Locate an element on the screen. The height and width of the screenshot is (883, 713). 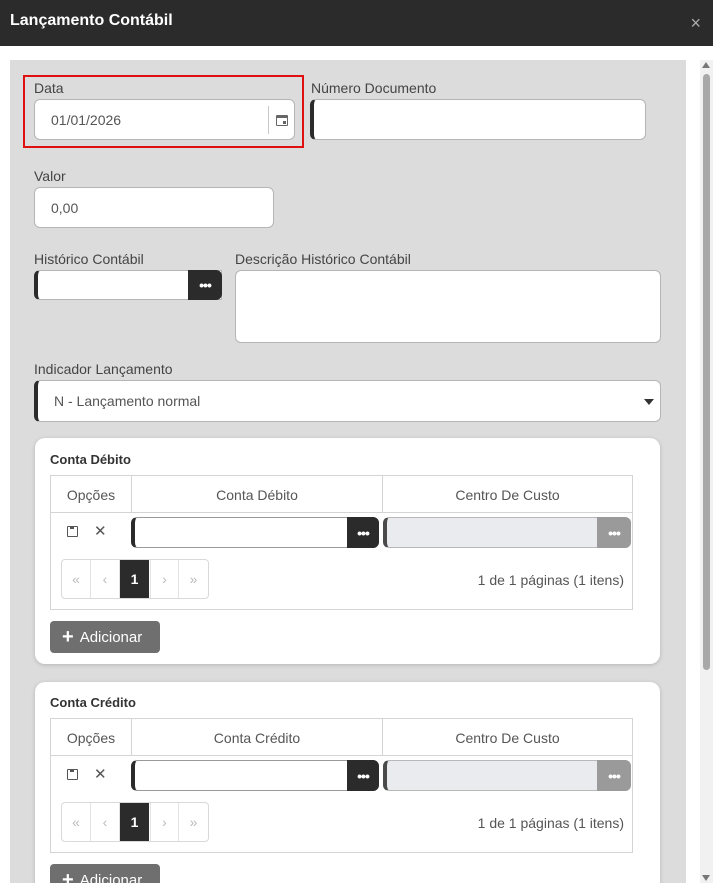
column-header-conta-debito: Conta Débito is located at coordinates (256, 494).